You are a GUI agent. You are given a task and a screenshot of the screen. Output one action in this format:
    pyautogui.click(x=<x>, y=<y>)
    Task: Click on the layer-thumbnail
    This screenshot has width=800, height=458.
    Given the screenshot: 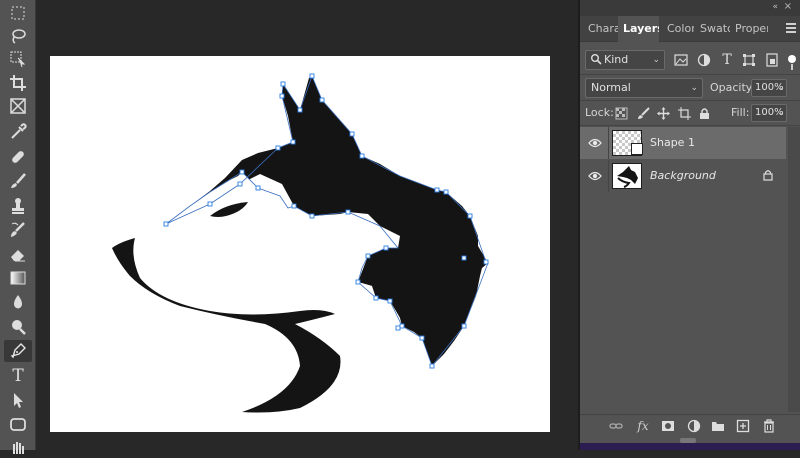 What is the action you would take?
    pyautogui.click(x=627, y=176)
    